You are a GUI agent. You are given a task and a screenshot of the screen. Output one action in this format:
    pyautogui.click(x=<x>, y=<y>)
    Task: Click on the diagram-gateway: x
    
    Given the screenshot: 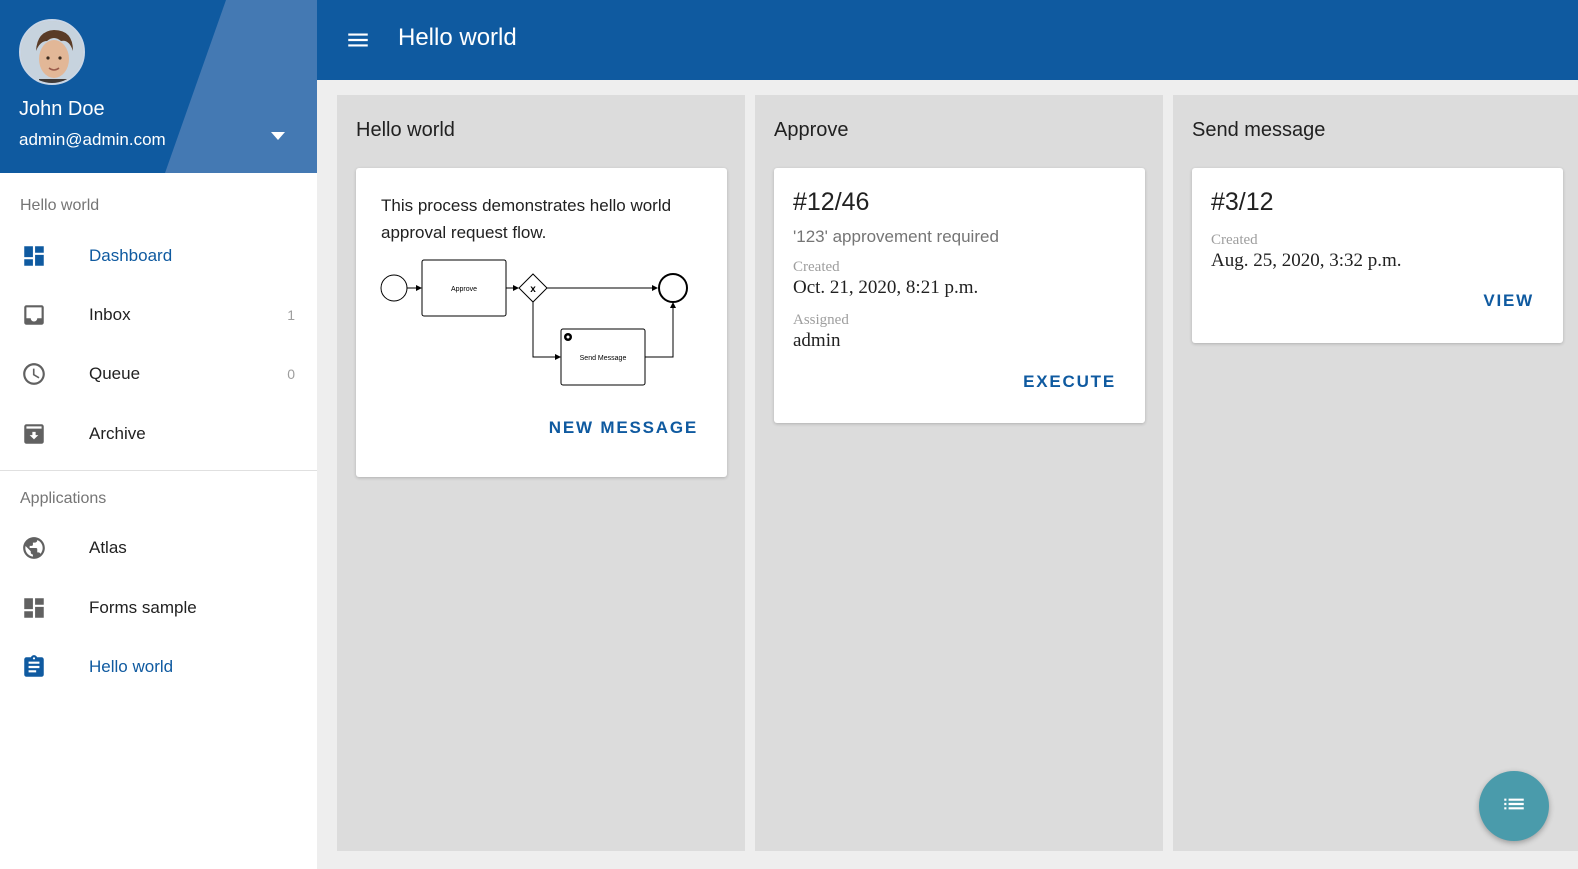 What is the action you would take?
    pyautogui.click(x=533, y=289)
    